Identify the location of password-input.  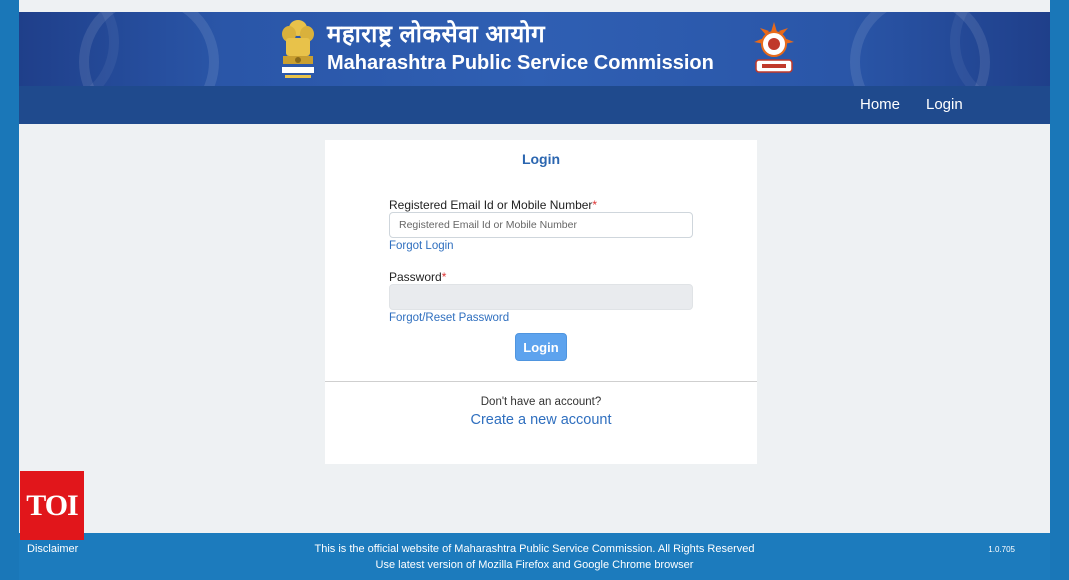
(541, 297).